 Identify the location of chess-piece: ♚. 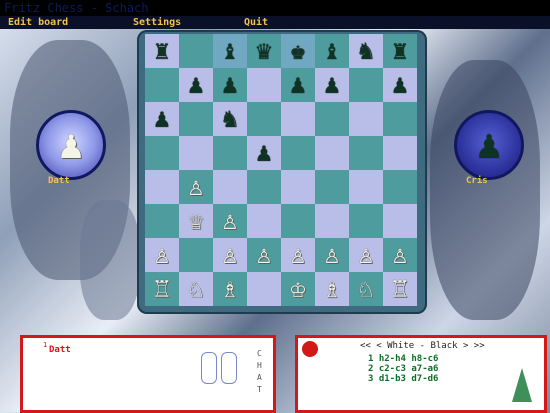
(298, 51).